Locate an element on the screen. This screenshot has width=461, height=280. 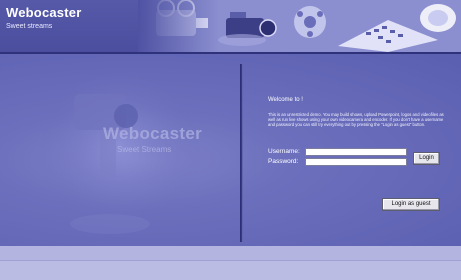
vertical-divider is located at coordinates (241, 153).